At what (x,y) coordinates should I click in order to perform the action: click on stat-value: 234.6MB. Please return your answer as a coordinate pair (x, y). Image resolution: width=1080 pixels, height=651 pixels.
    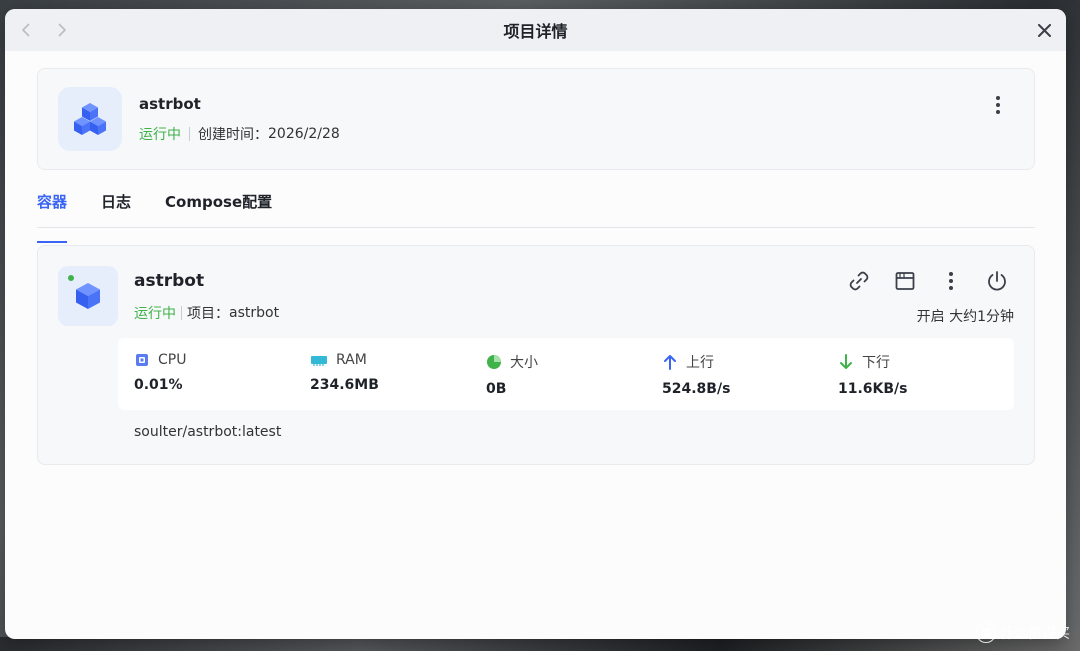
    Looking at the image, I should click on (344, 385).